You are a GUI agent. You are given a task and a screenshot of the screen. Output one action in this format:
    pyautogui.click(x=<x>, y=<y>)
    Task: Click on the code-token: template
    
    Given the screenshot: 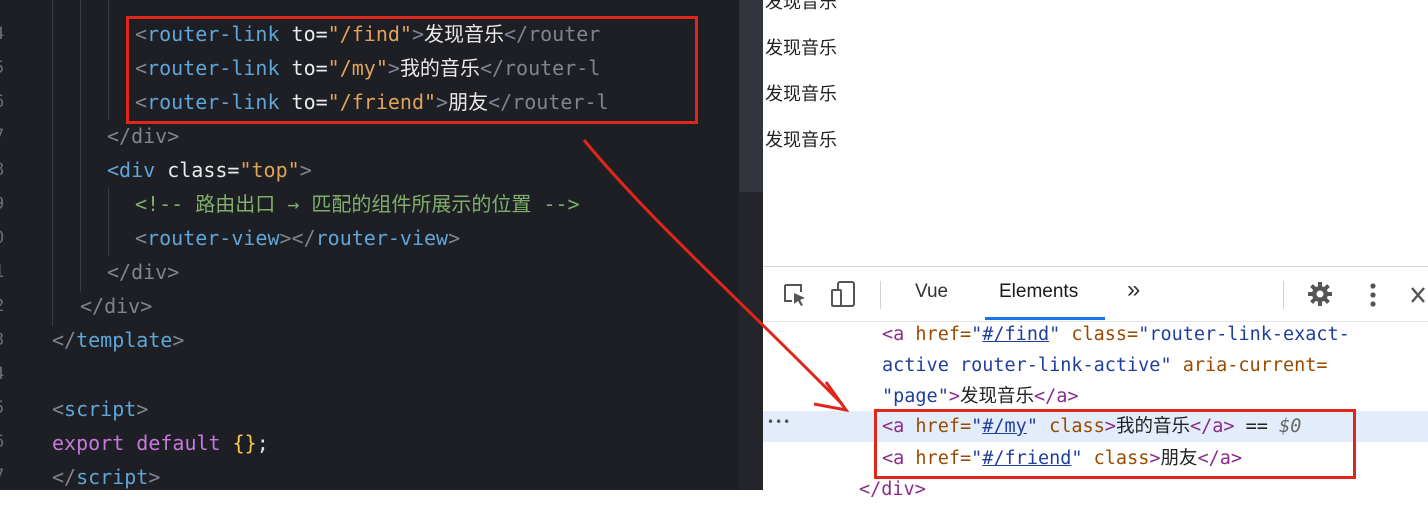 What is the action you would take?
    pyautogui.click(x=124, y=340)
    